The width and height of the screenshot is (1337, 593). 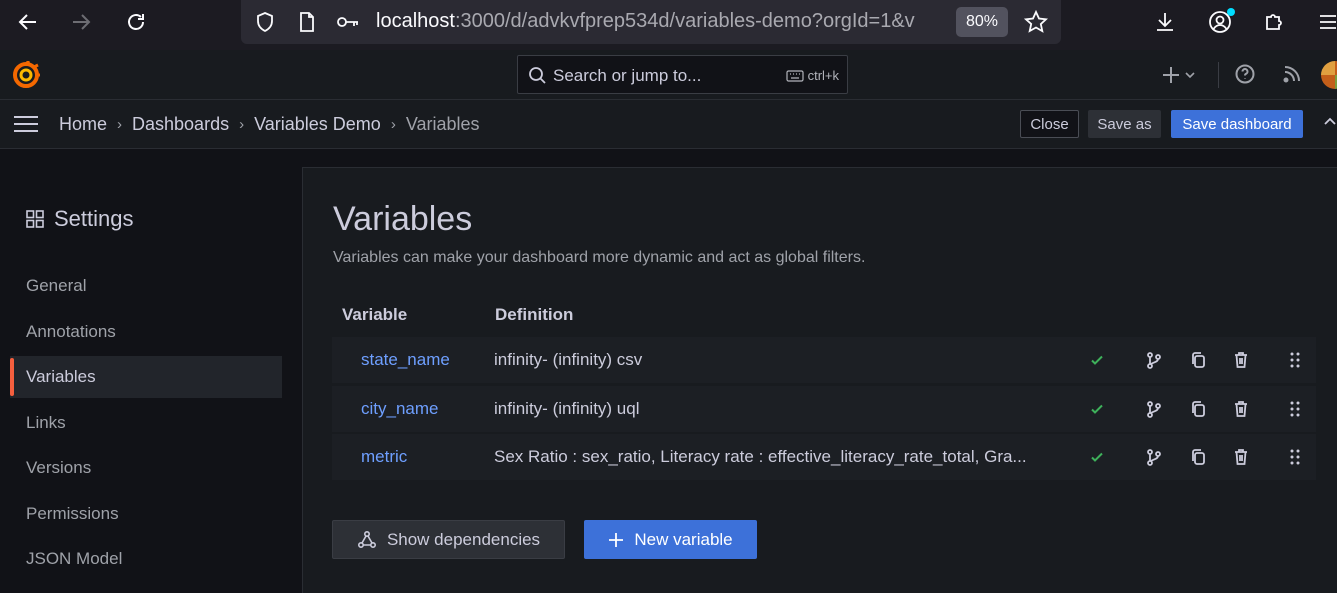 I want to click on breadcrumb-home: Home, so click(x=83, y=124).